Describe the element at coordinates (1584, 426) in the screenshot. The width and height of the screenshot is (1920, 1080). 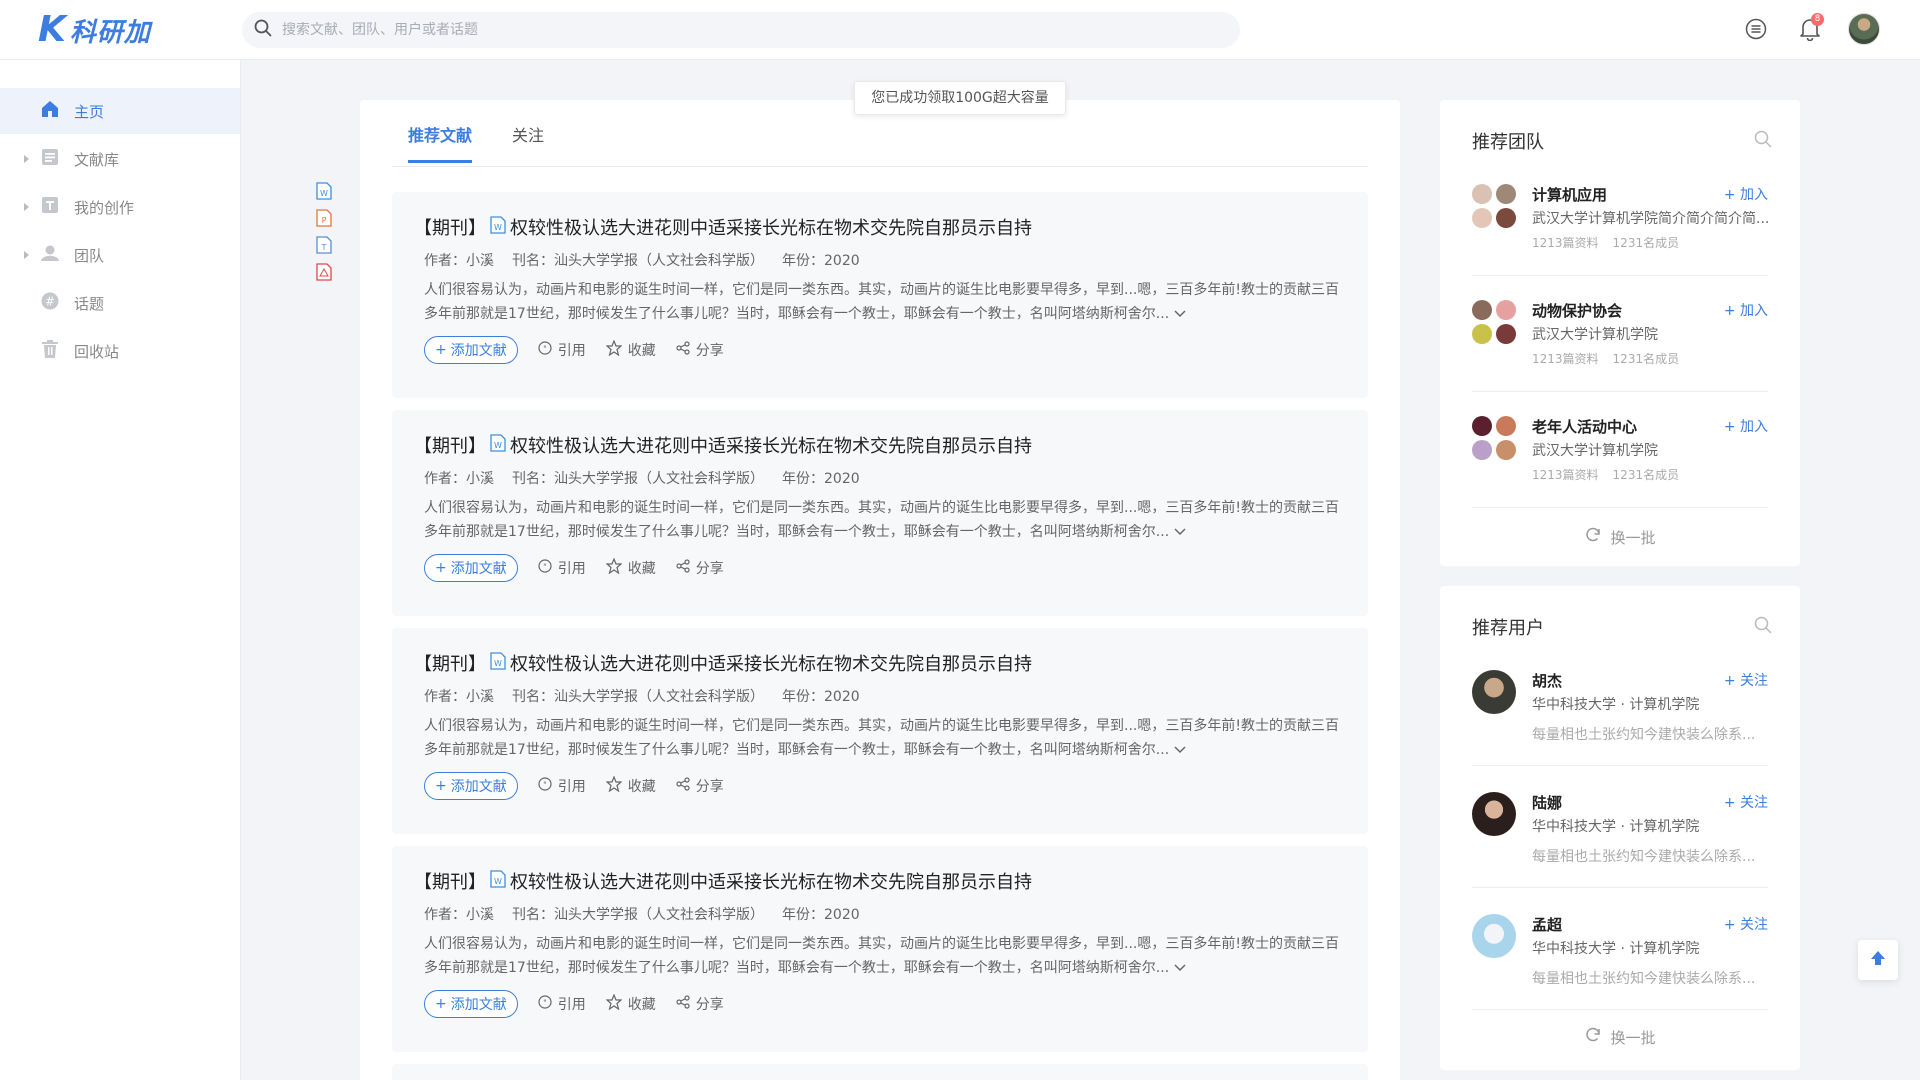
I see `team-name: 老年人活动中心` at that location.